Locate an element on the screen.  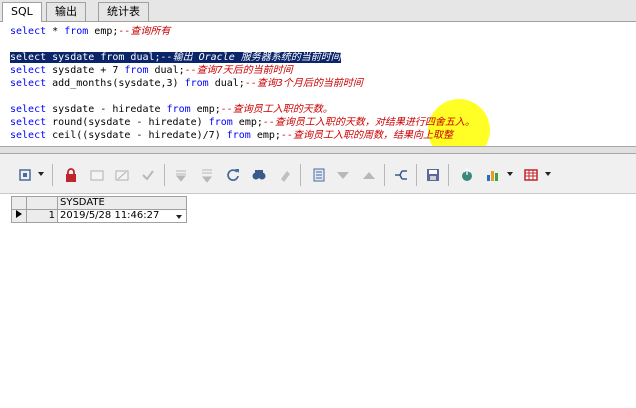
lock-icon is located at coordinates (71, 175).